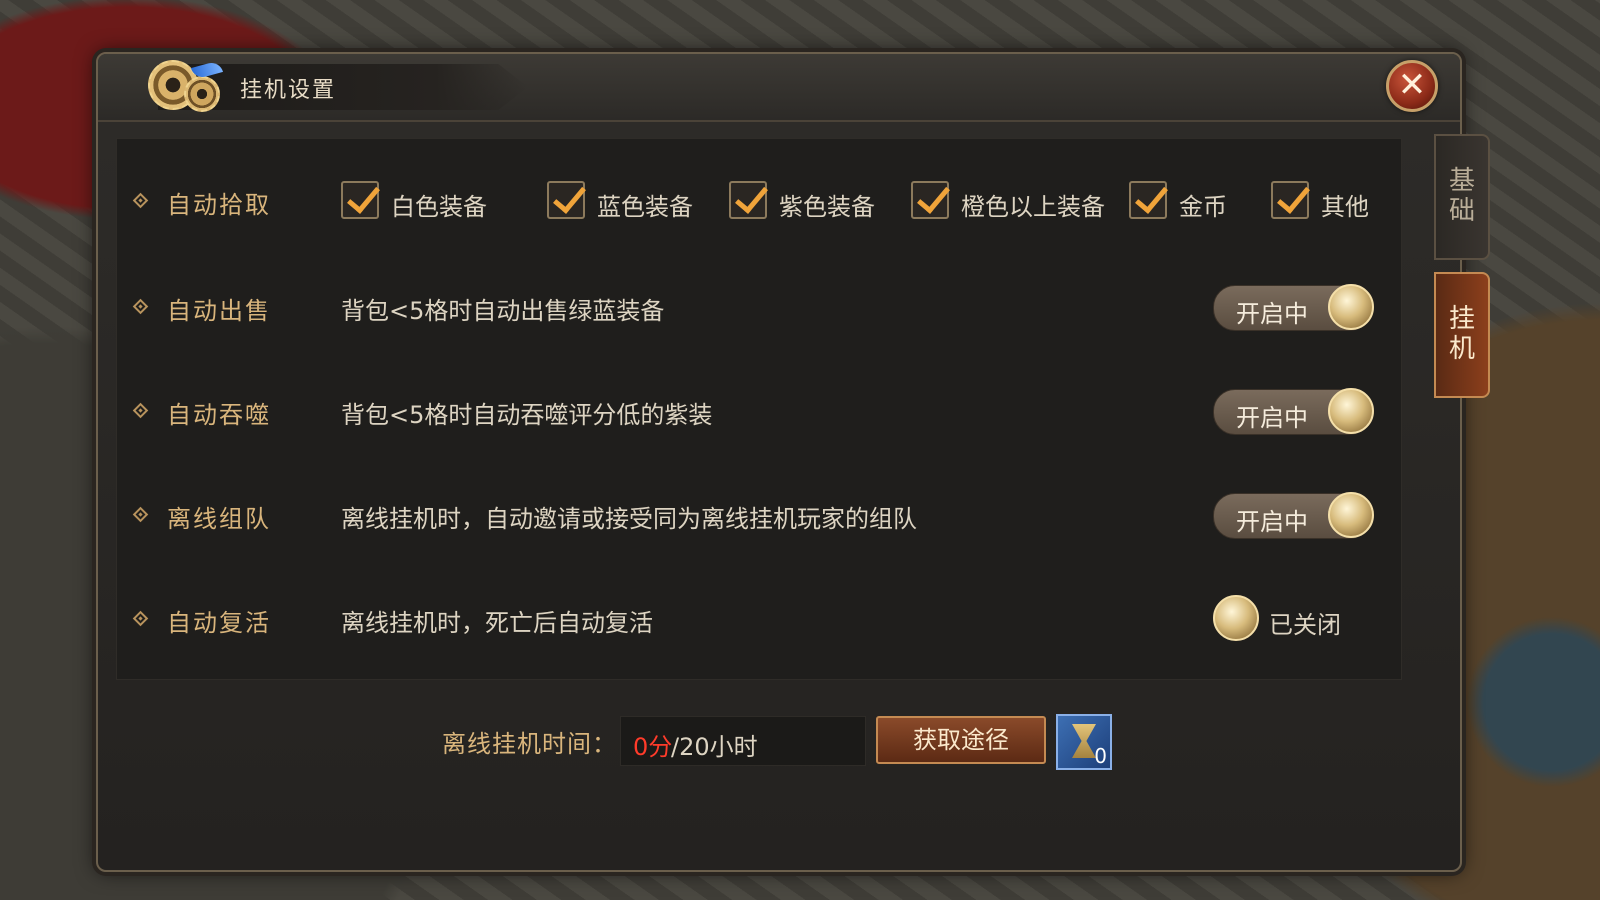  Describe the element at coordinates (219, 623) in the screenshot. I see `row-label: 自动复活` at that location.